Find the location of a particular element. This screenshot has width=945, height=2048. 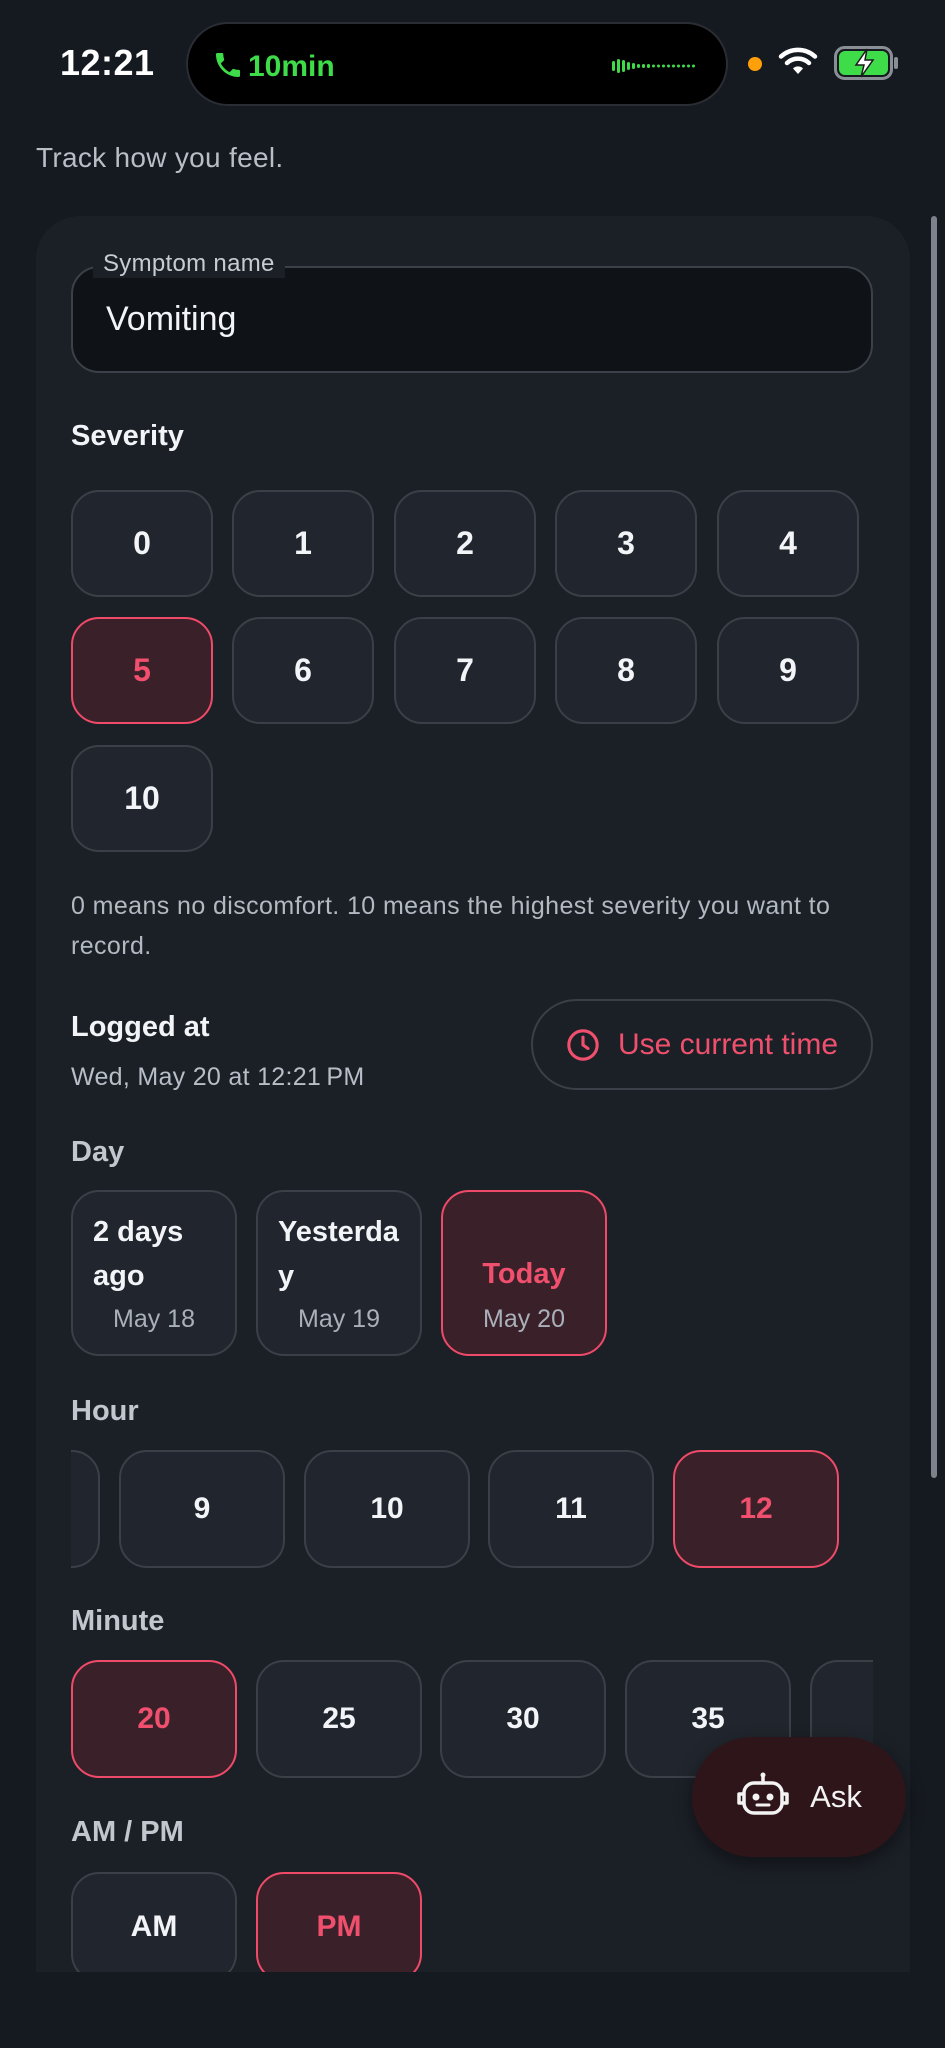

use-current-time-button: Use current time is located at coordinates (702, 1044).